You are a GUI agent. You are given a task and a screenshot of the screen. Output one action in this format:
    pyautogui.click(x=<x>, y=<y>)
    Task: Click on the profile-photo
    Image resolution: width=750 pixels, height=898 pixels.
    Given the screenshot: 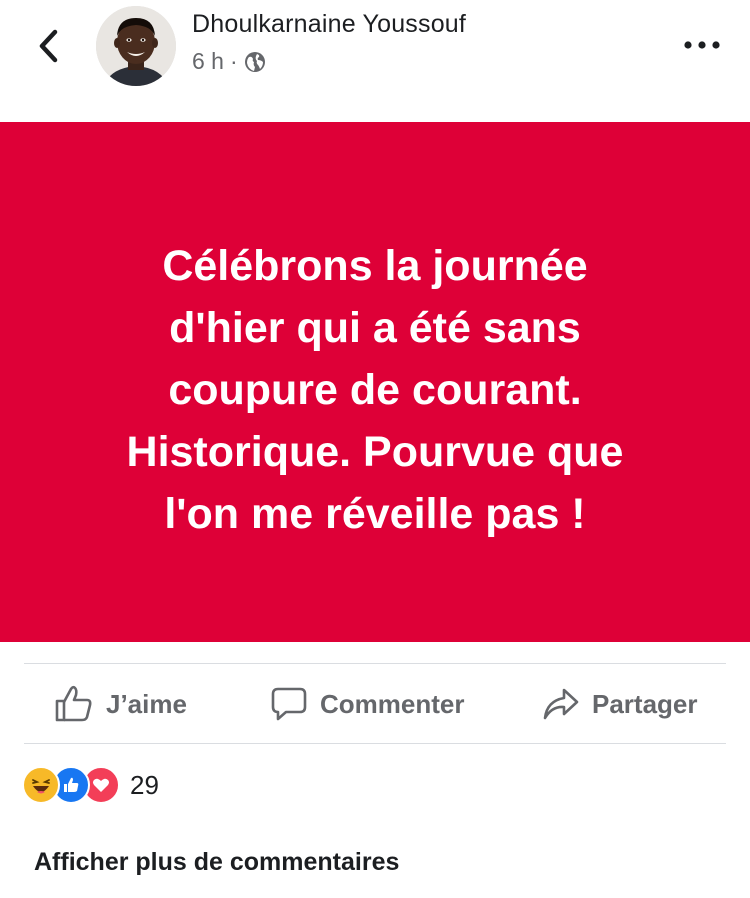 What is the action you would take?
    pyautogui.click(x=136, y=46)
    